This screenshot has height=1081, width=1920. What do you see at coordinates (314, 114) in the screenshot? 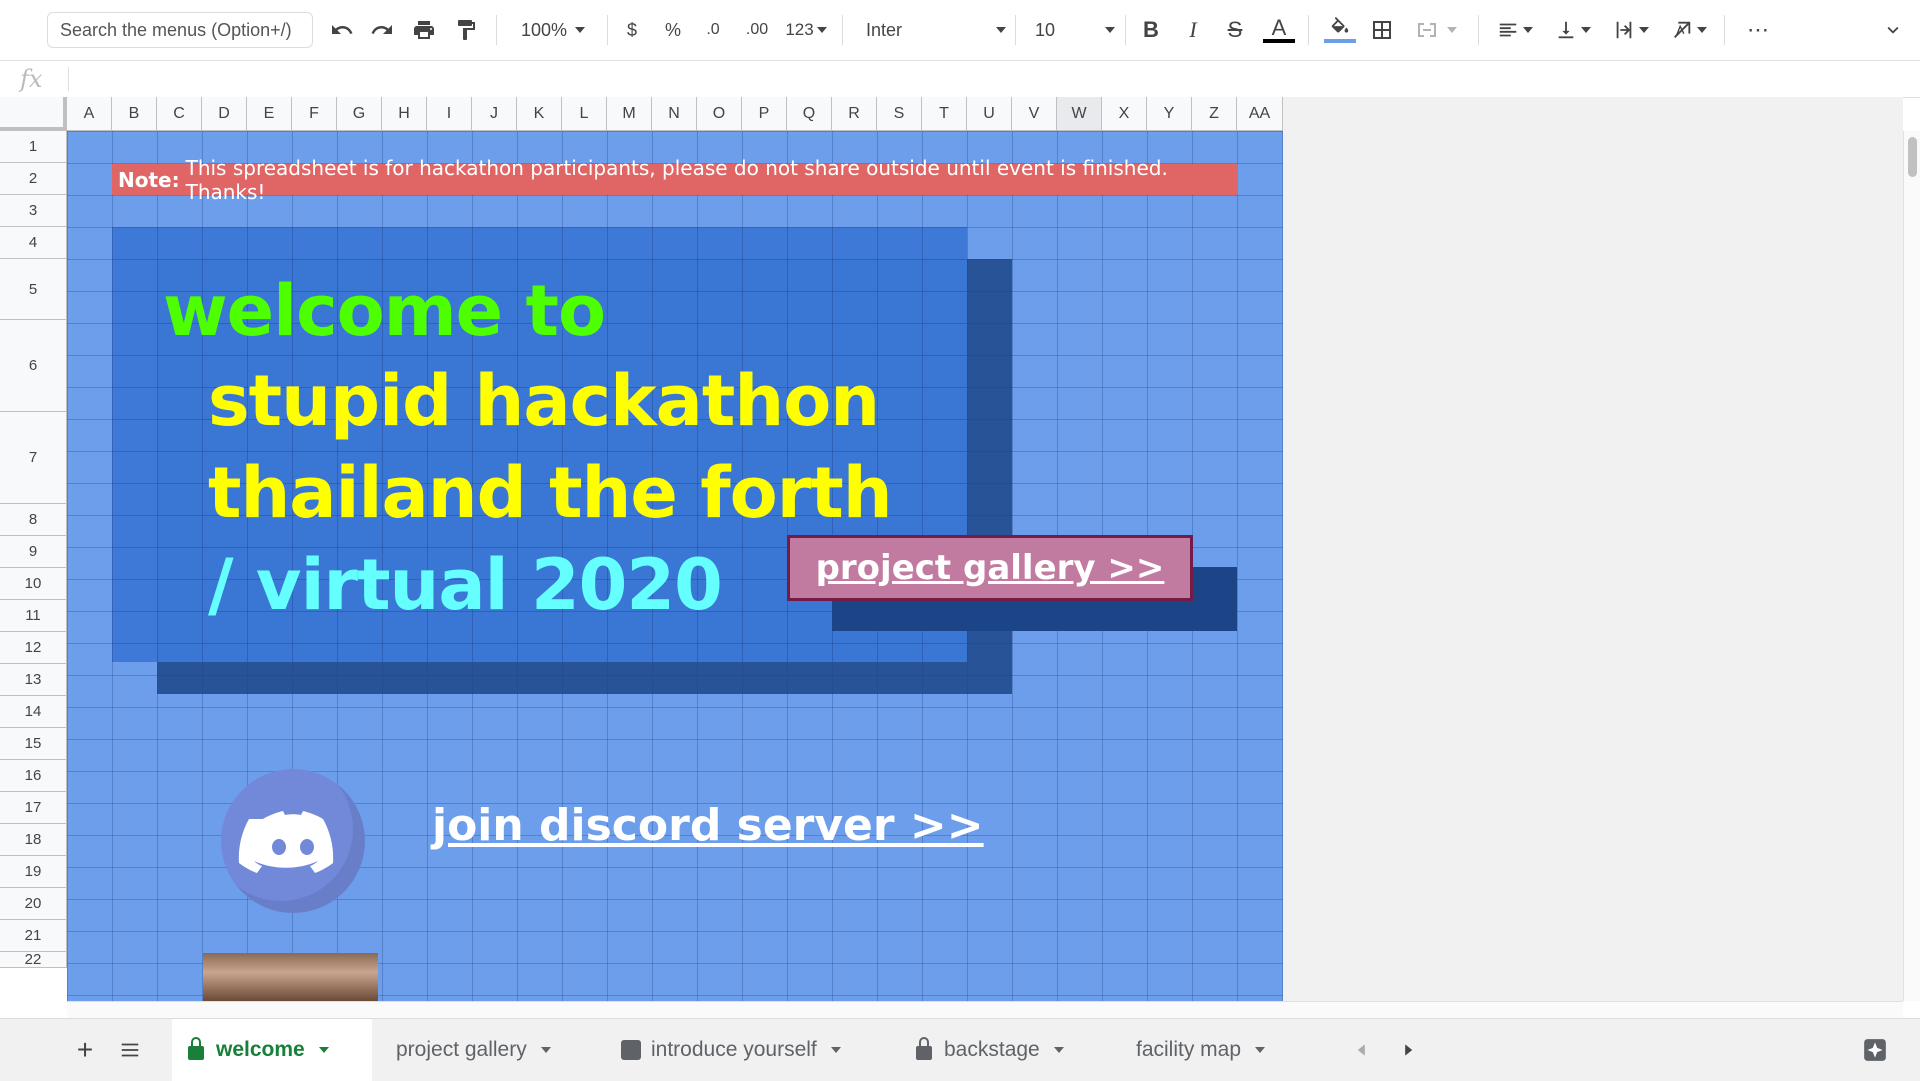
I see `column-header-f: F` at bounding box center [314, 114].